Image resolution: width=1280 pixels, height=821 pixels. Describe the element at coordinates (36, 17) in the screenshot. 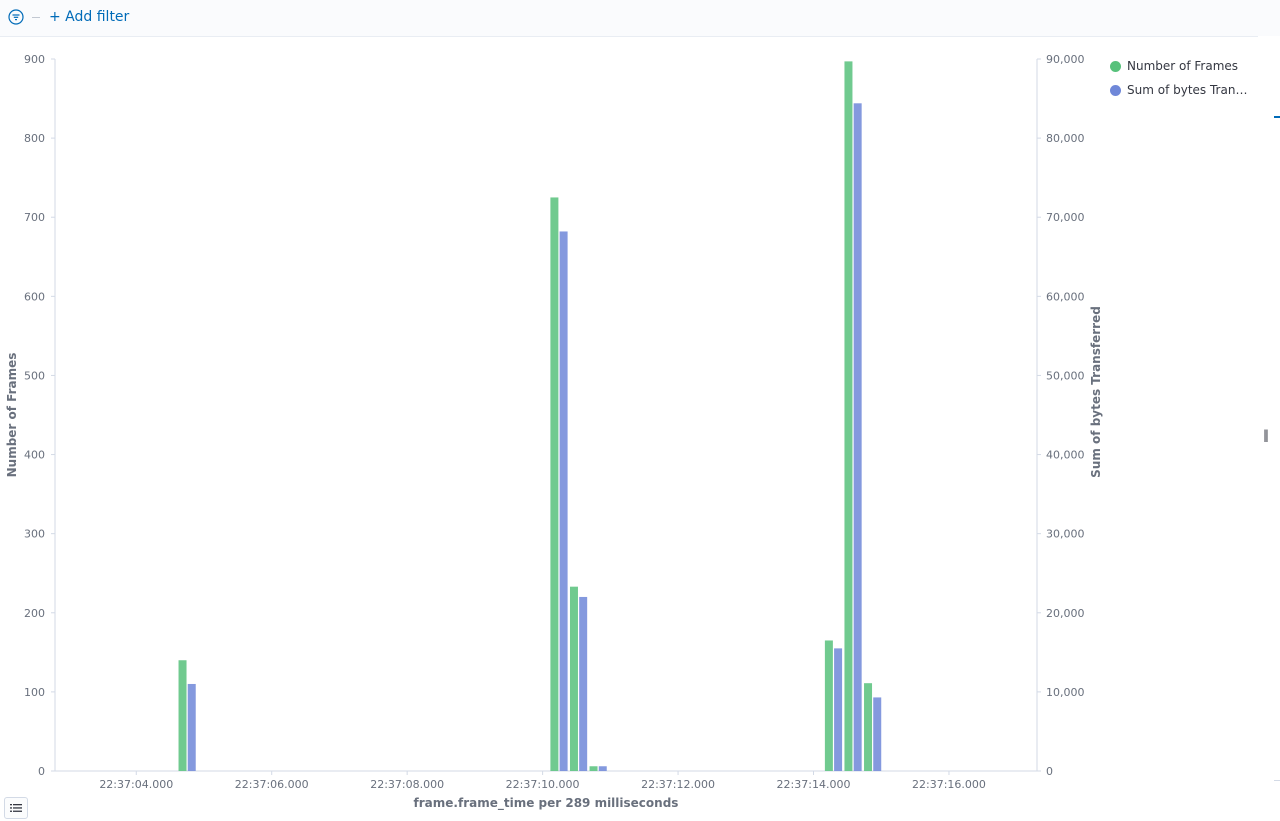

I see `filter-separator` at that location.